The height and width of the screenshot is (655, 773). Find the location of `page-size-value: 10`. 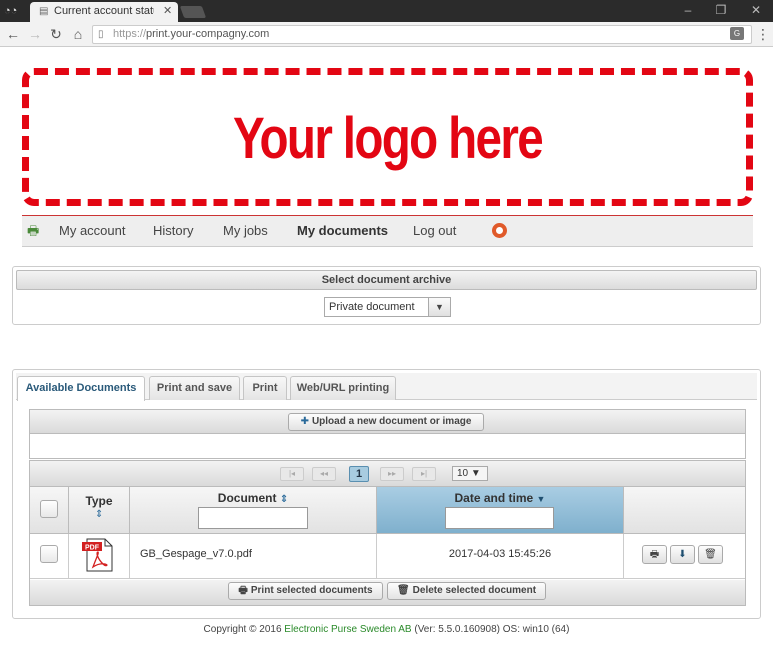

page-size-value: 10 is located at coordinates (463, 473).